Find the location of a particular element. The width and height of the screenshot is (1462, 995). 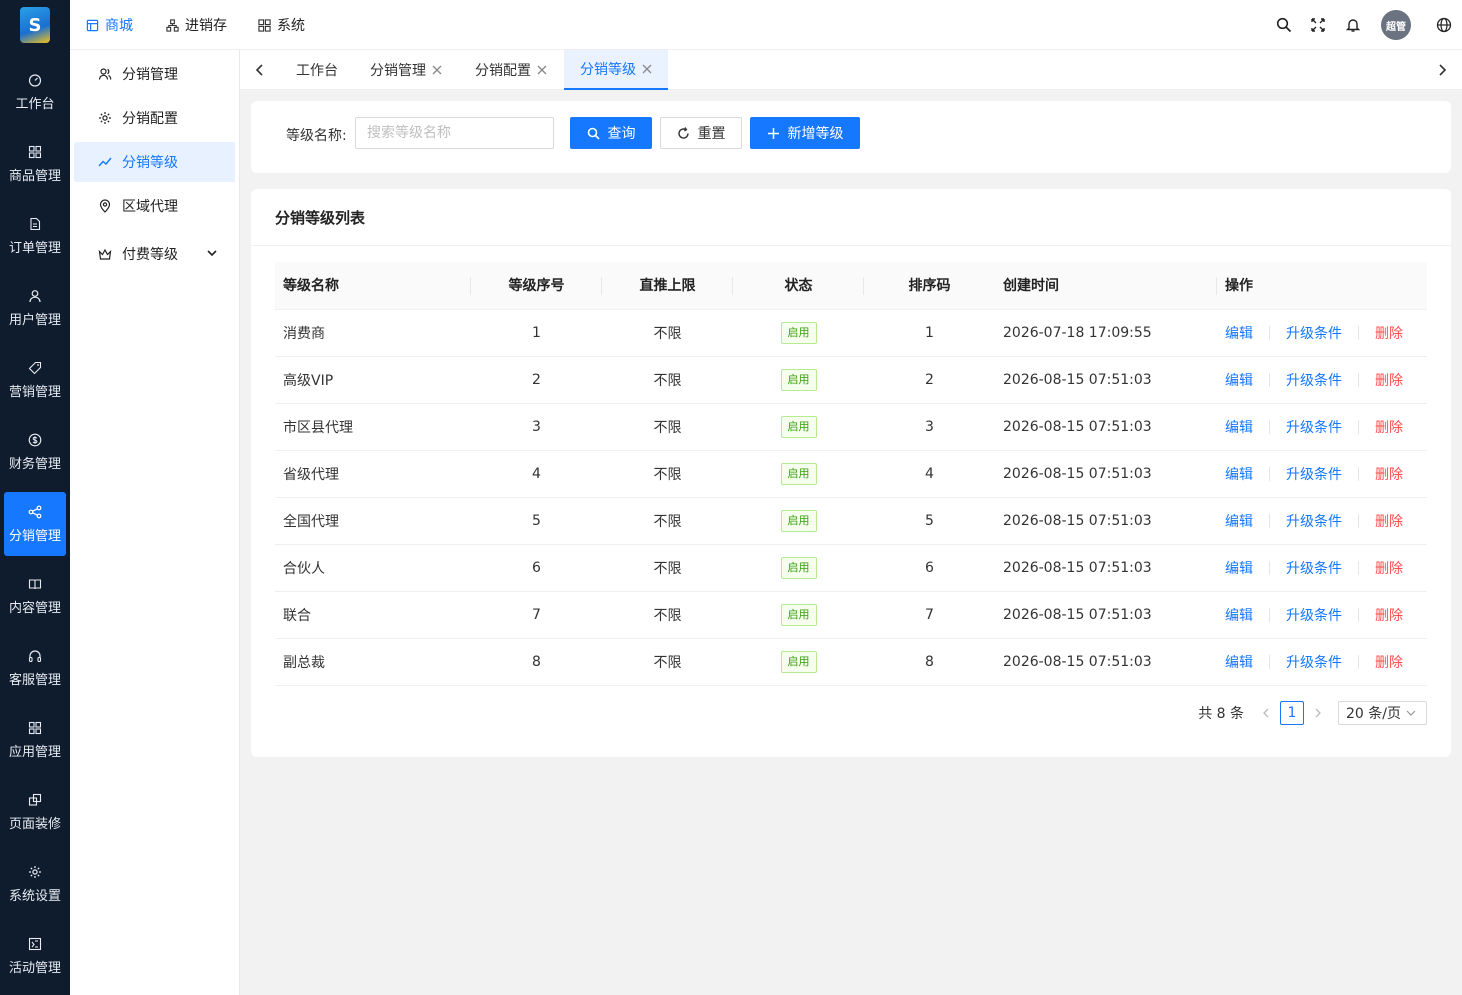

rail-item-label: 活动管理 is located at coordinates (34, 968).